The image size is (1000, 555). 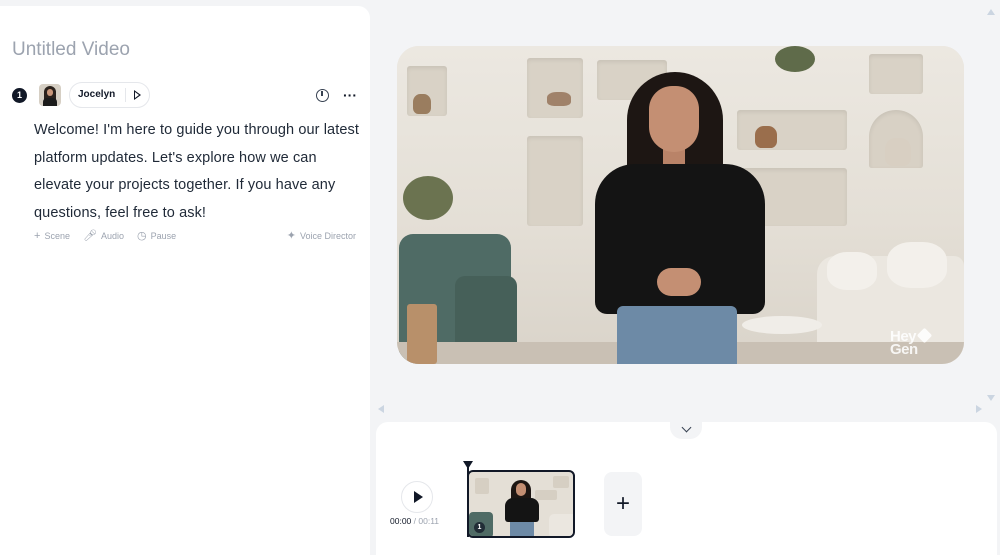 I want to click on scene-actions: ···, so click(x=336, y=95).